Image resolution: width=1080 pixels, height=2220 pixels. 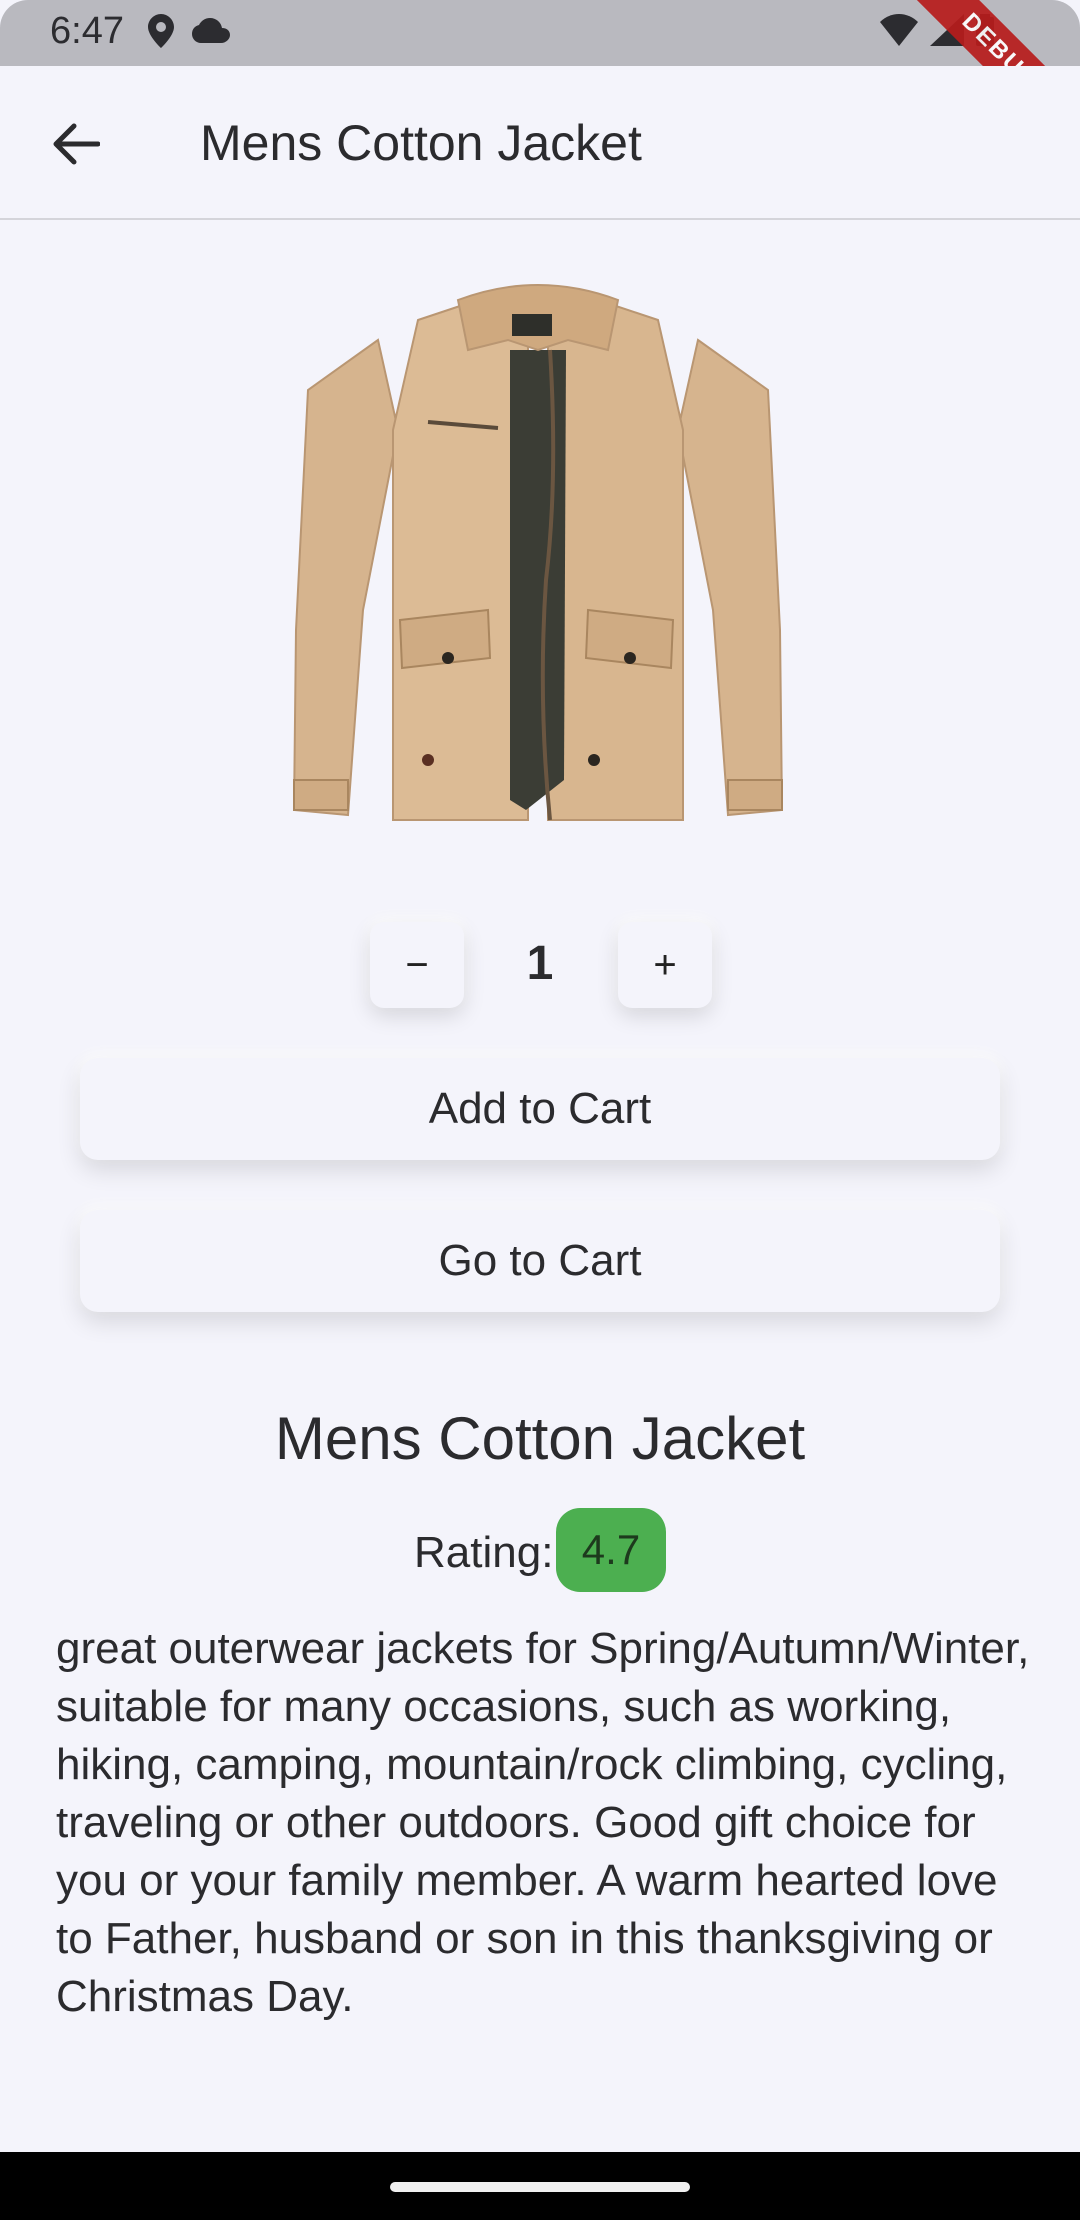 What do you see at coordinates (540, 2187) in the screenshot?
I see `home-indicator` at bounding box center [540, 2187].